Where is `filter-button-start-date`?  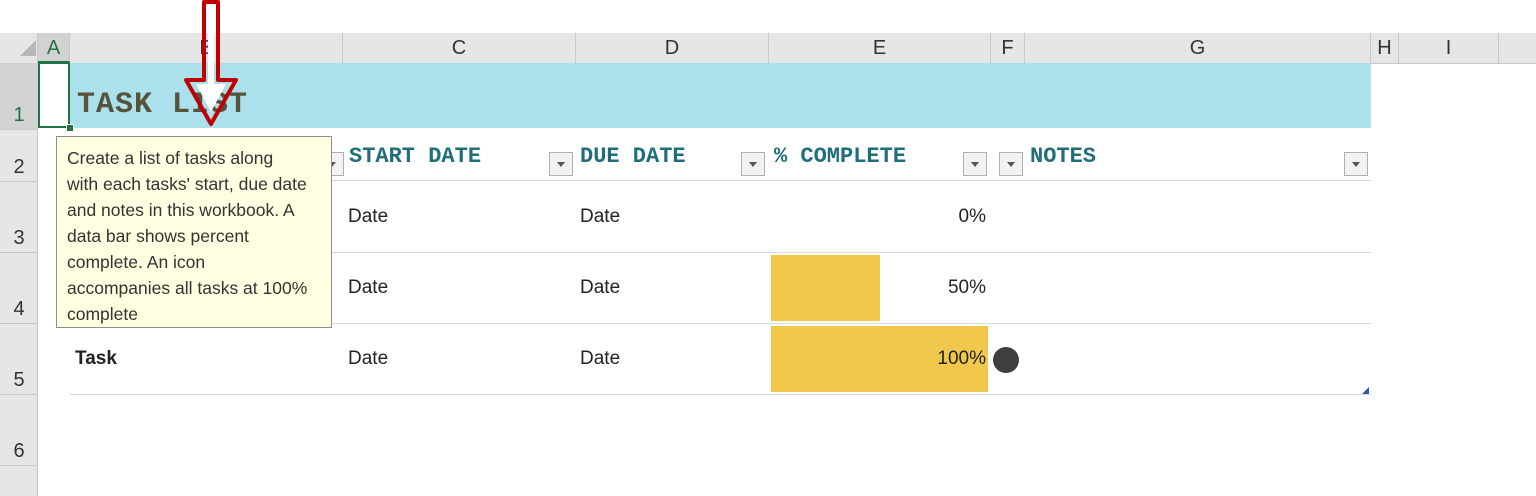 filter-button-start-date is located at coordinates (561, 164).